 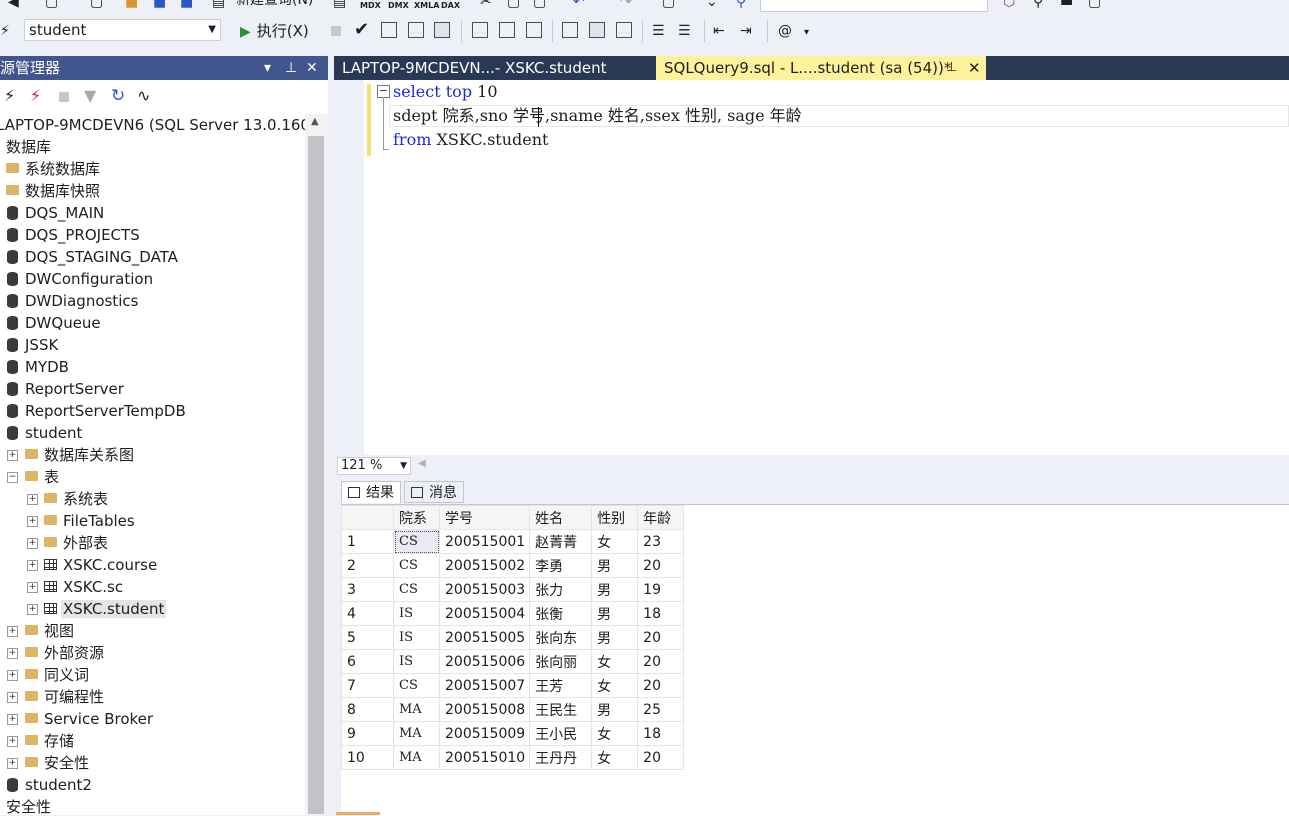 I want to click on tree-node-security: 安全性, so click(x=28, y=805).